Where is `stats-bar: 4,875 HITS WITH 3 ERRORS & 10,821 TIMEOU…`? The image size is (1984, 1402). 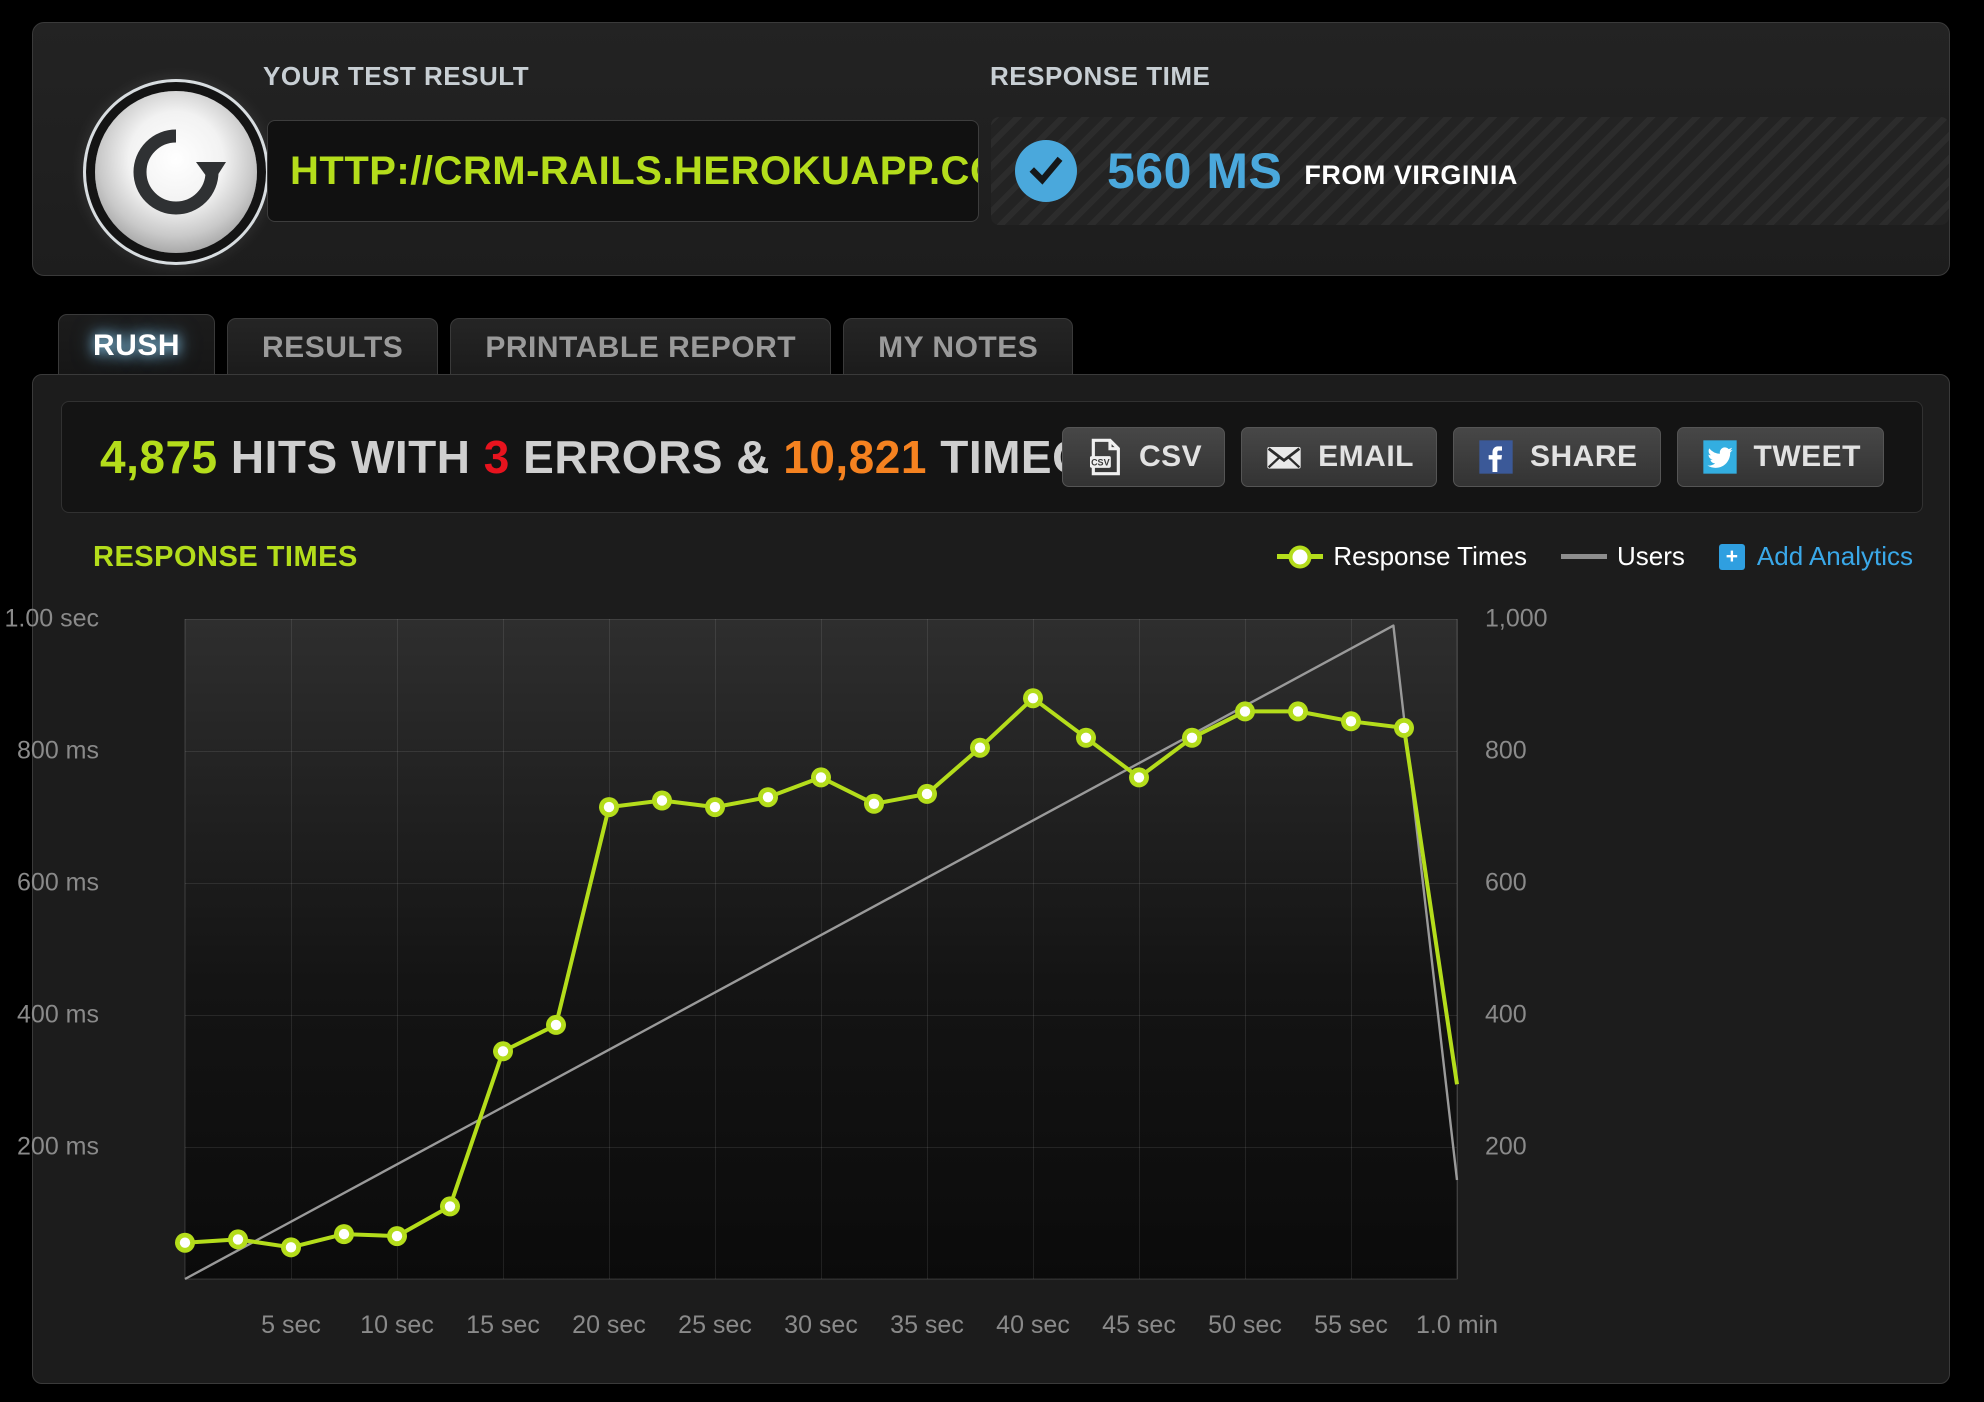
stats-bar: 4,875 HITS WITH 3 ERRORS & 10,821 TIMEOU… is located at coordinates (992, 457).